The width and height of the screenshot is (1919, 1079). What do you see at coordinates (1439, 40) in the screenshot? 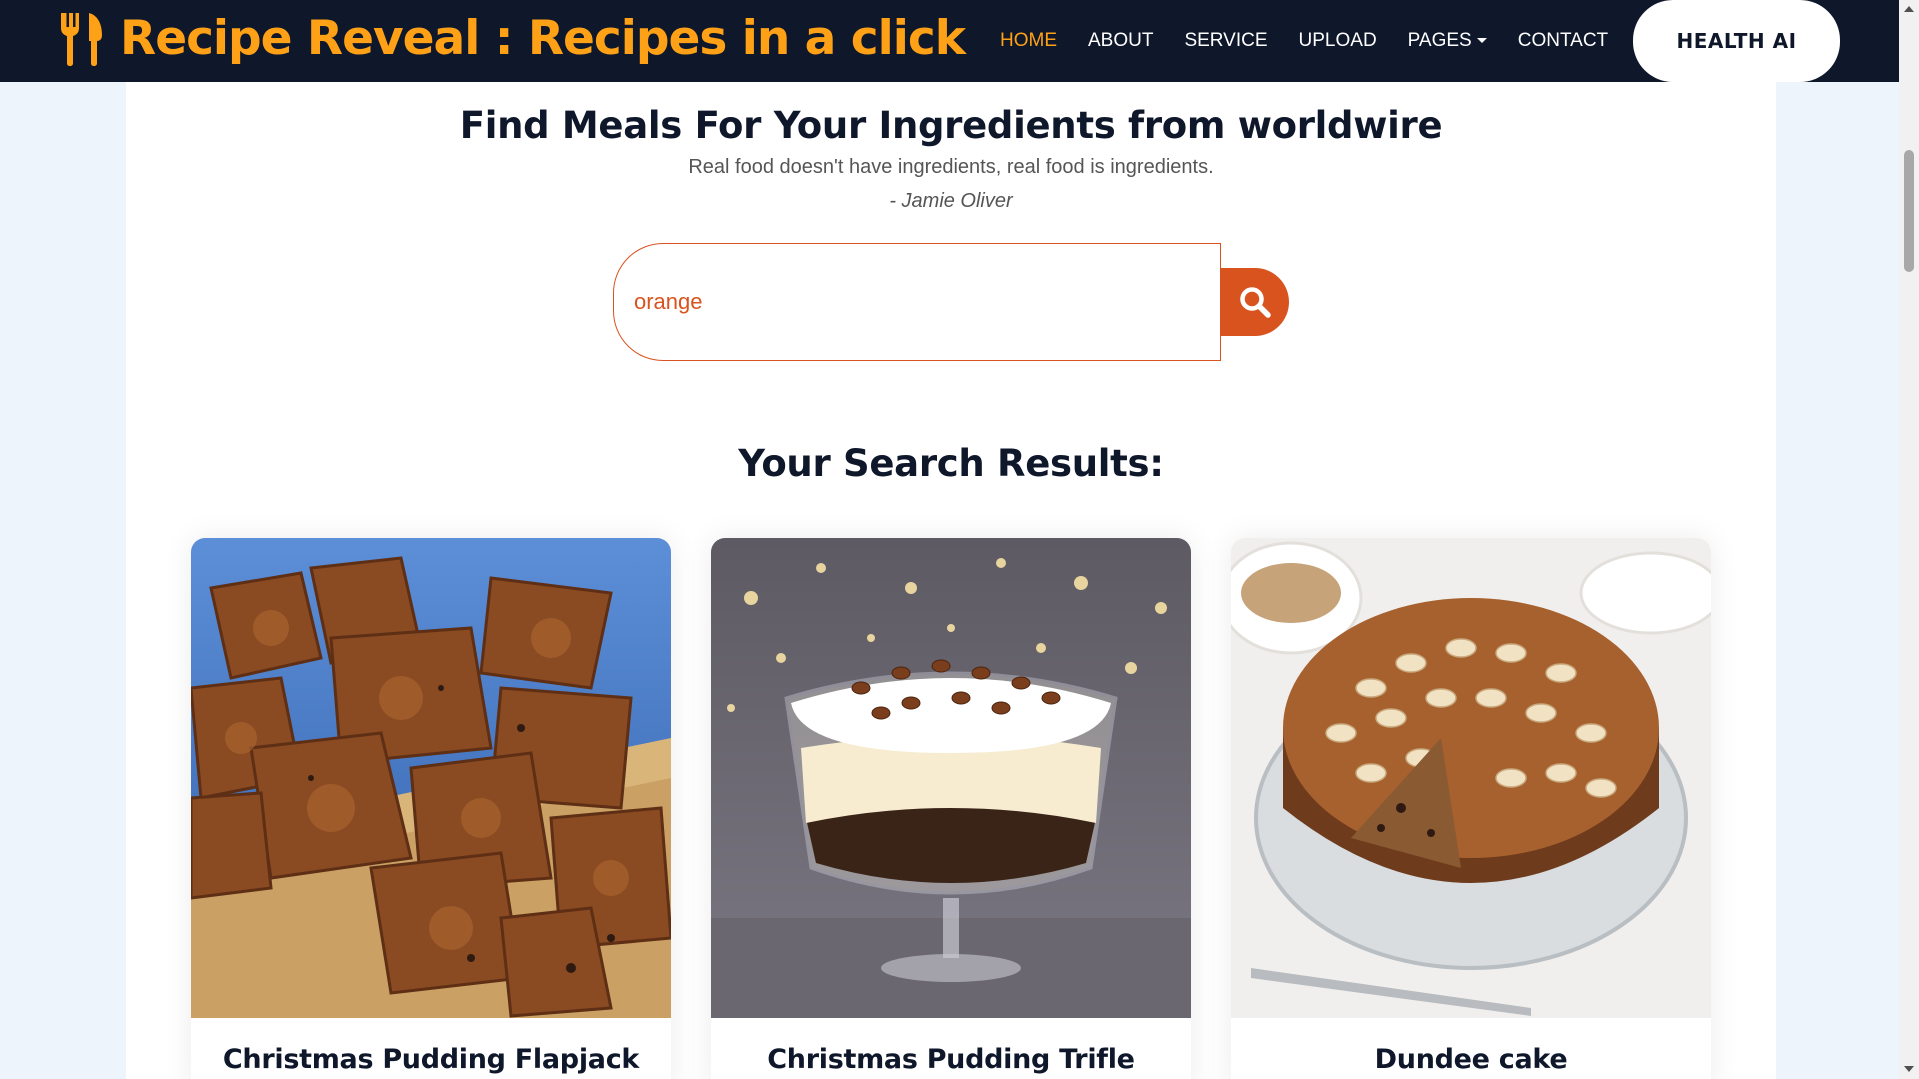
I see `nav-pages-label: PAGES` at bounding box center [1439, 40].